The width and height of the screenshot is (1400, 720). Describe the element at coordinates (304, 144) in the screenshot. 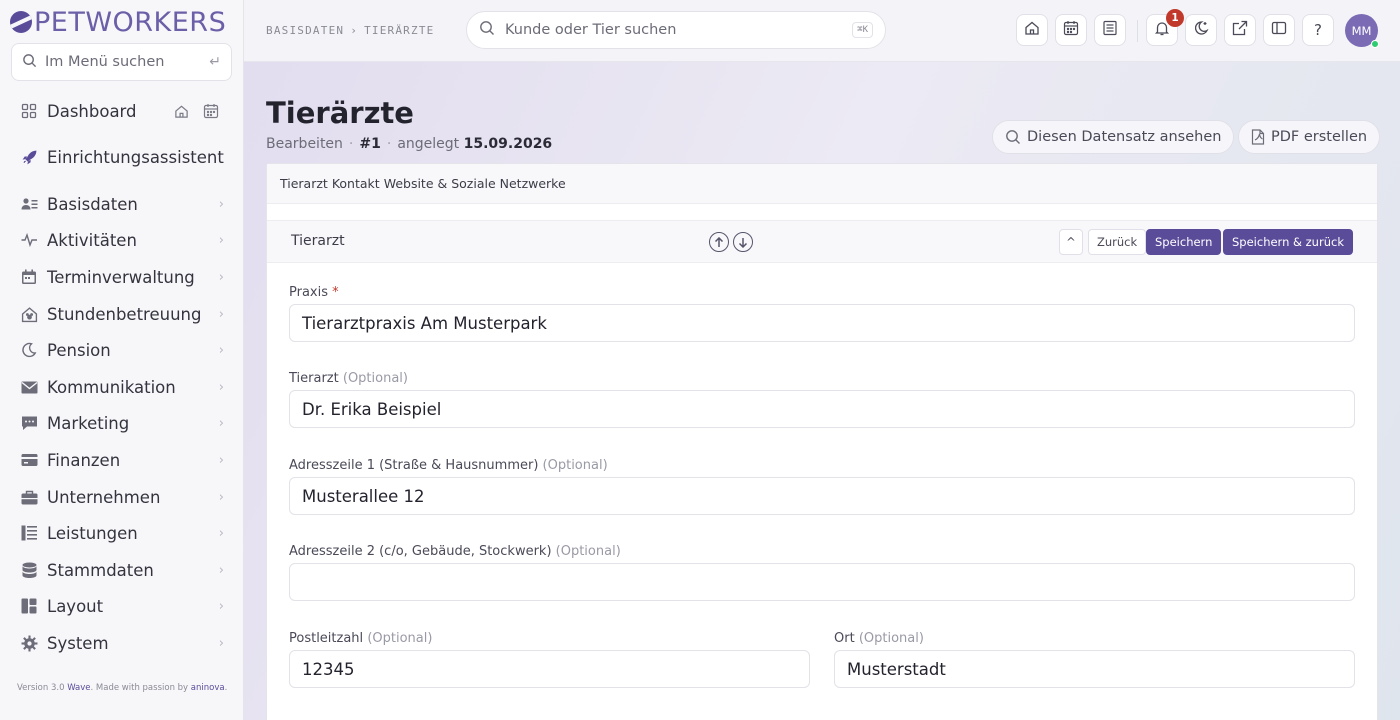

I see `edit-mode-label: Bearbeiten` at that location.